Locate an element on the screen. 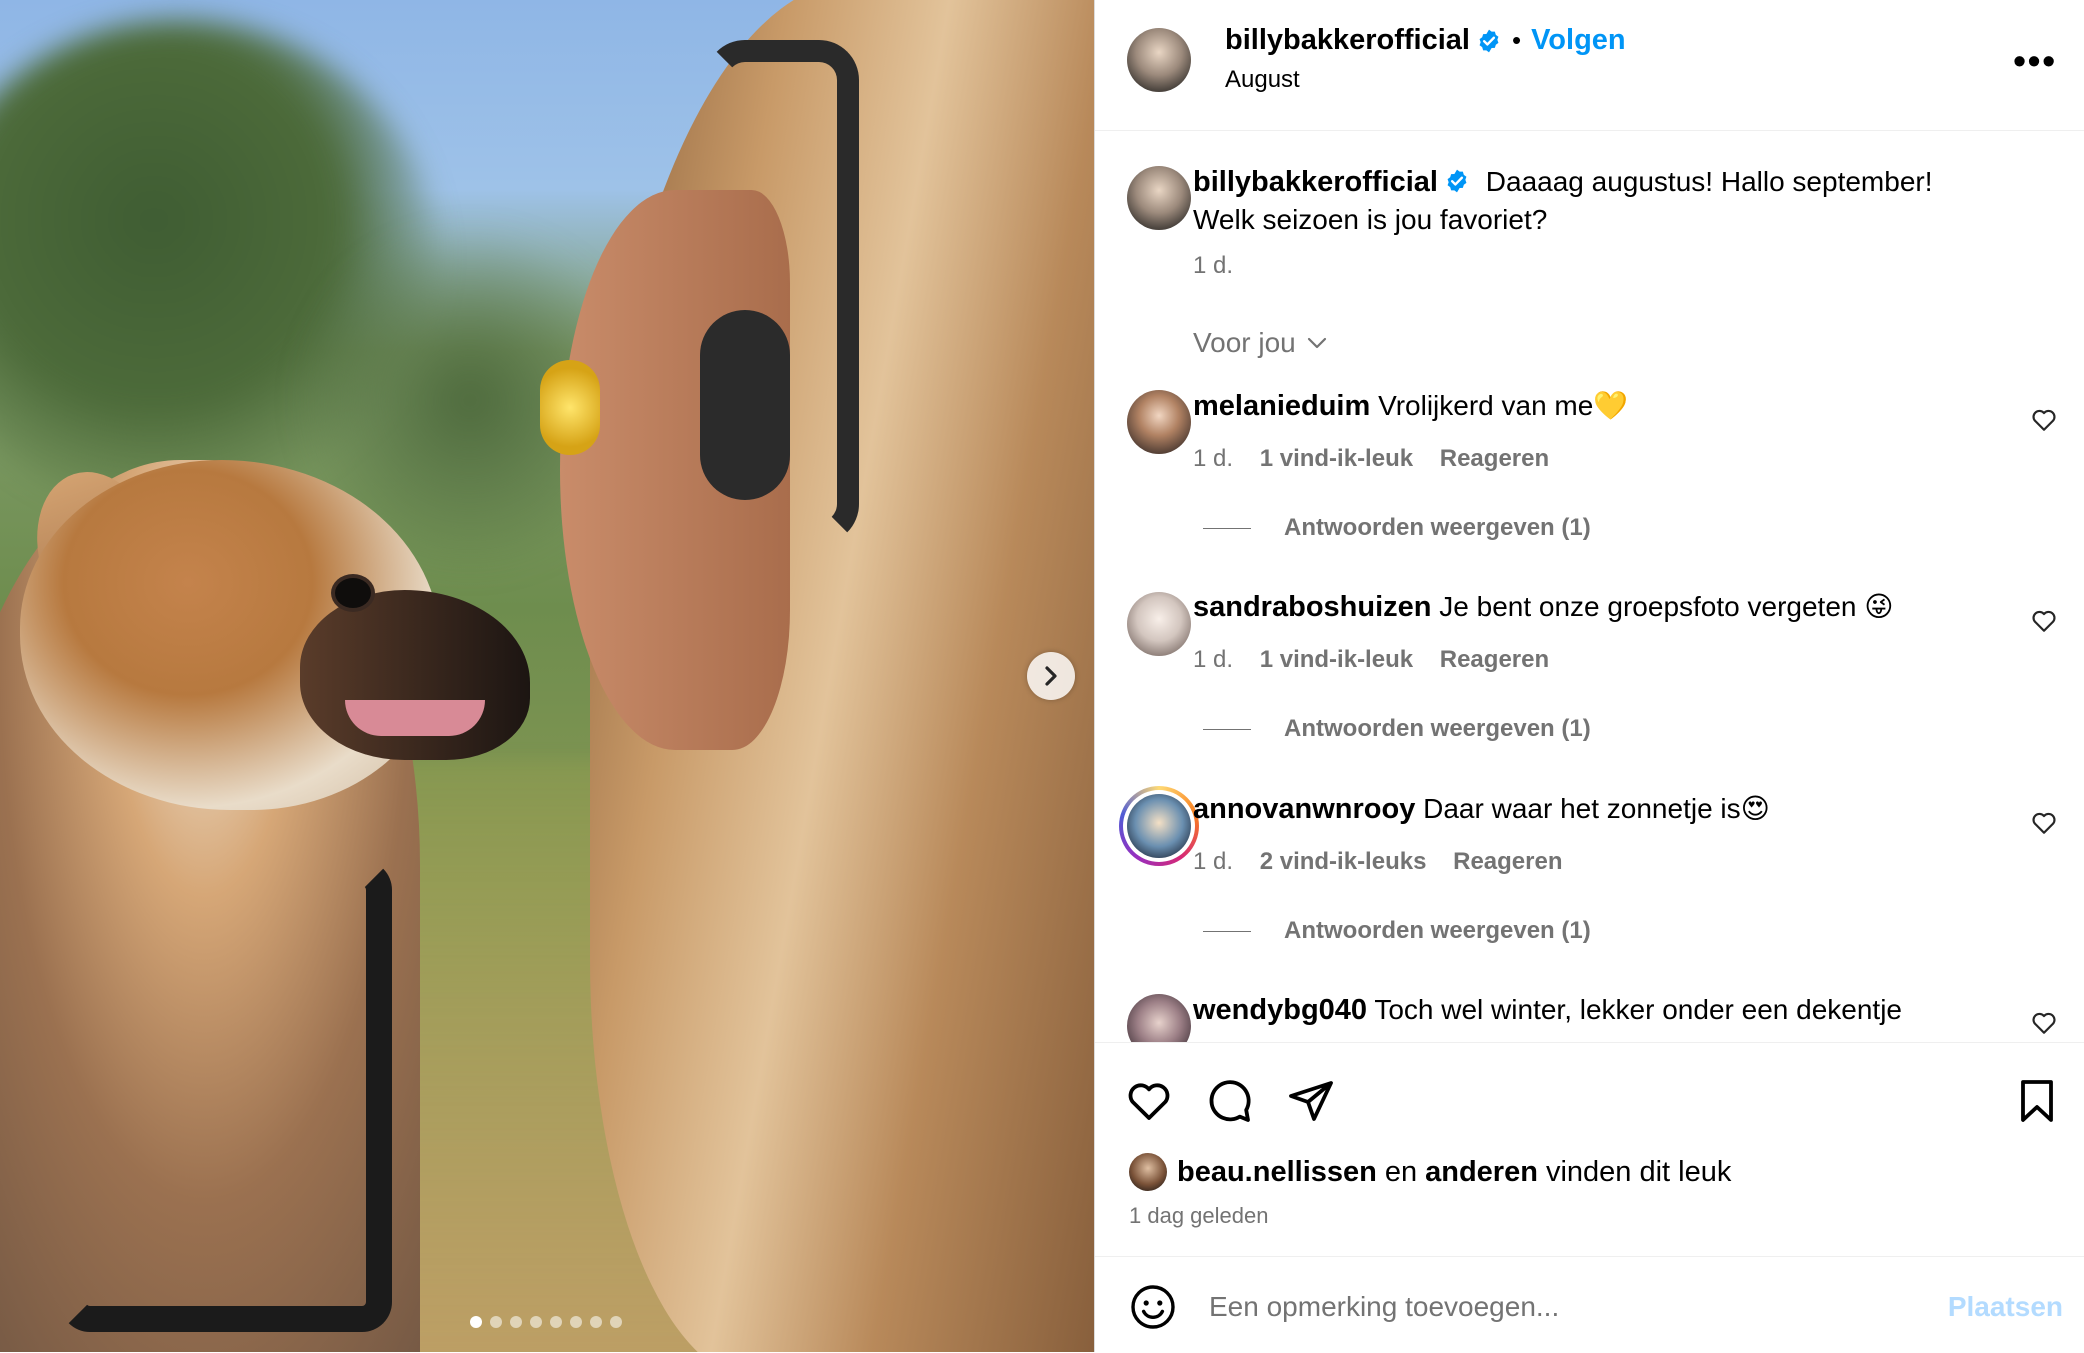 Image resolution: width=2084 pixels, height=1353 pixels. post-timestamp: 1 dag geleden is located at coordinates (1198, 1216).